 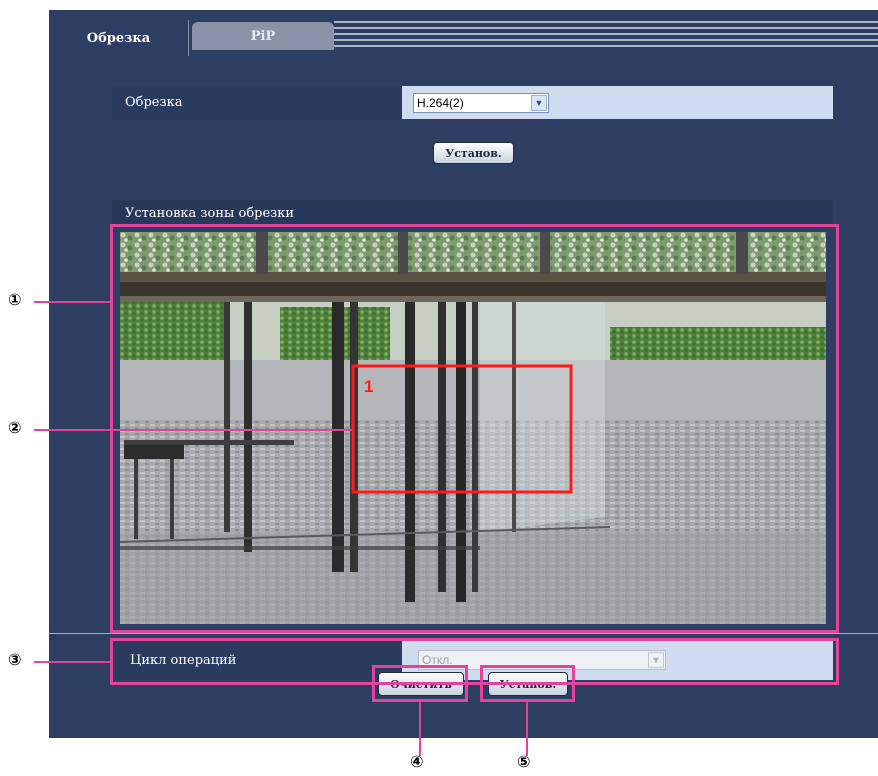 I want to click on callout-box-cycle, so click(x=474, y=661).